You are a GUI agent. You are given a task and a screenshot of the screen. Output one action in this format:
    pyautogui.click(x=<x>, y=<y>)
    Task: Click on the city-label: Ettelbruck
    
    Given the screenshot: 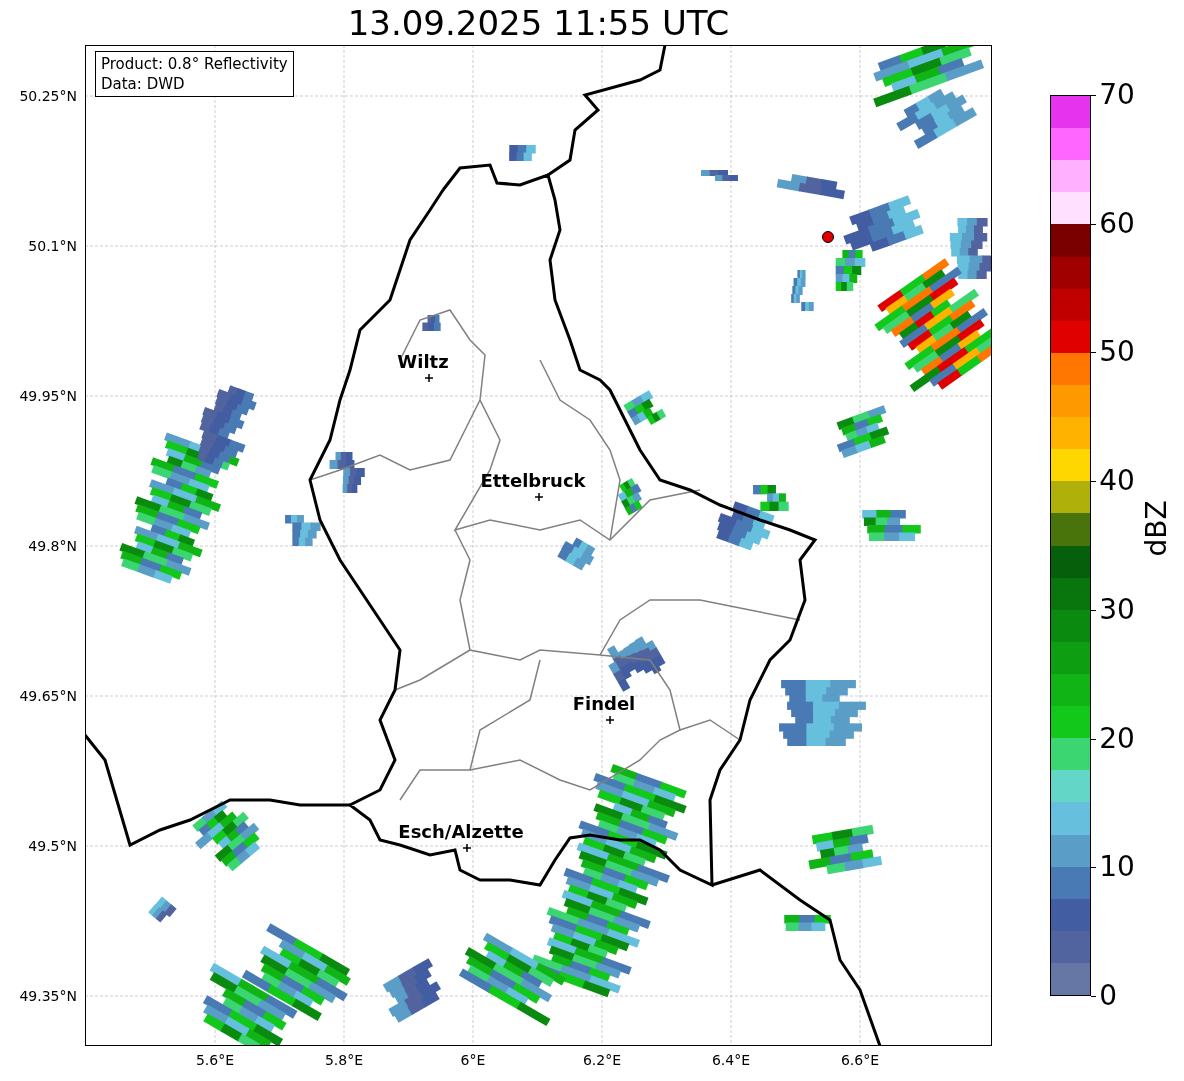 What is the action you would take?
    pyautogui.click(x=533, y=480)
    